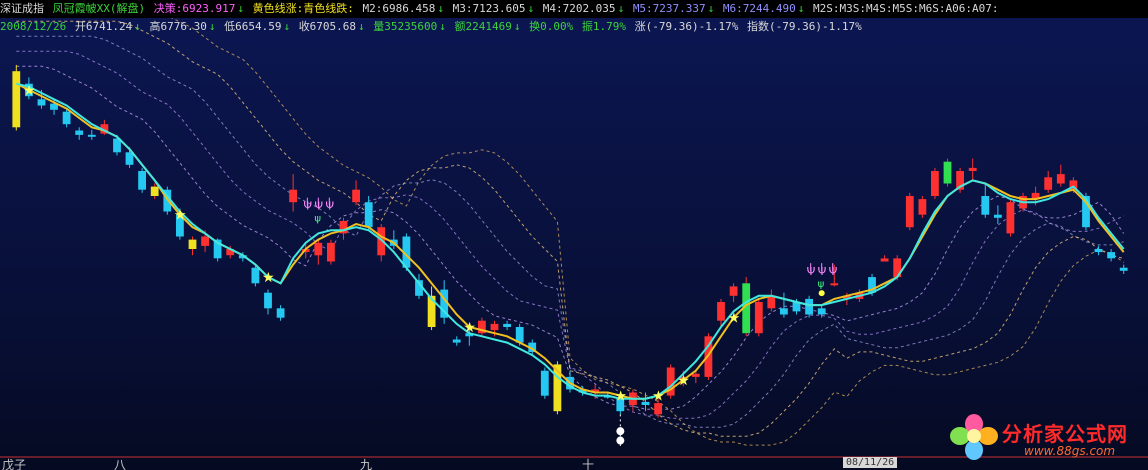 The image size is (1148, 470). Describe the element at coordinates (588, 464) in the screenshot. I see `x-axis-label-oct: 十` at that location.